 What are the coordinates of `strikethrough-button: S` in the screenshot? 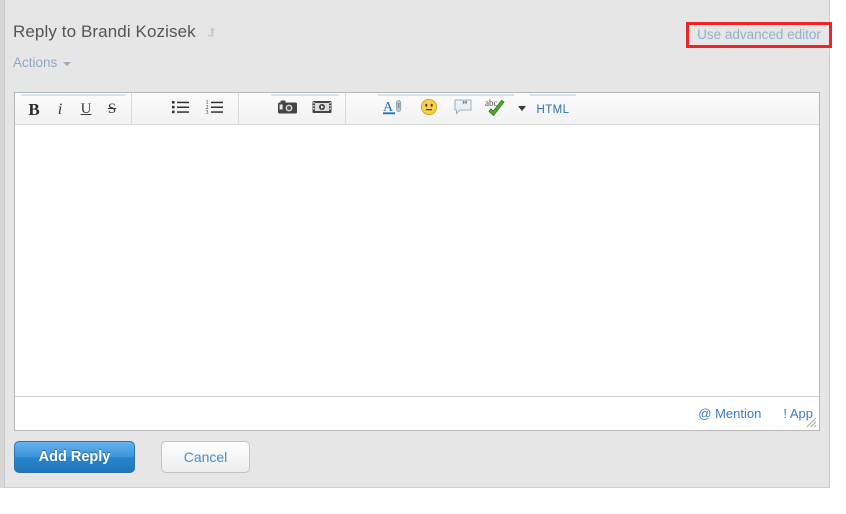 It's located at (112, 108).